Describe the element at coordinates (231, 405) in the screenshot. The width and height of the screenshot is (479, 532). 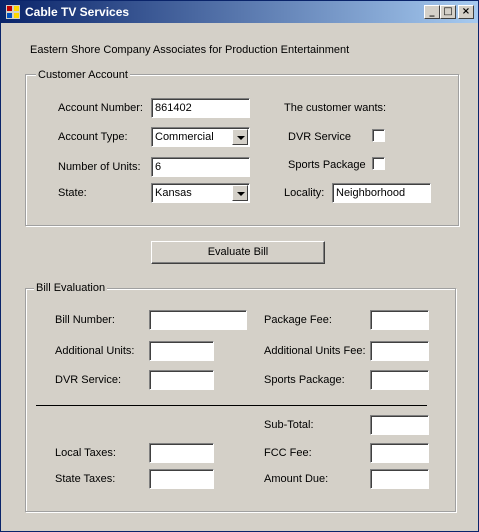
I see `separator-line` at that location.